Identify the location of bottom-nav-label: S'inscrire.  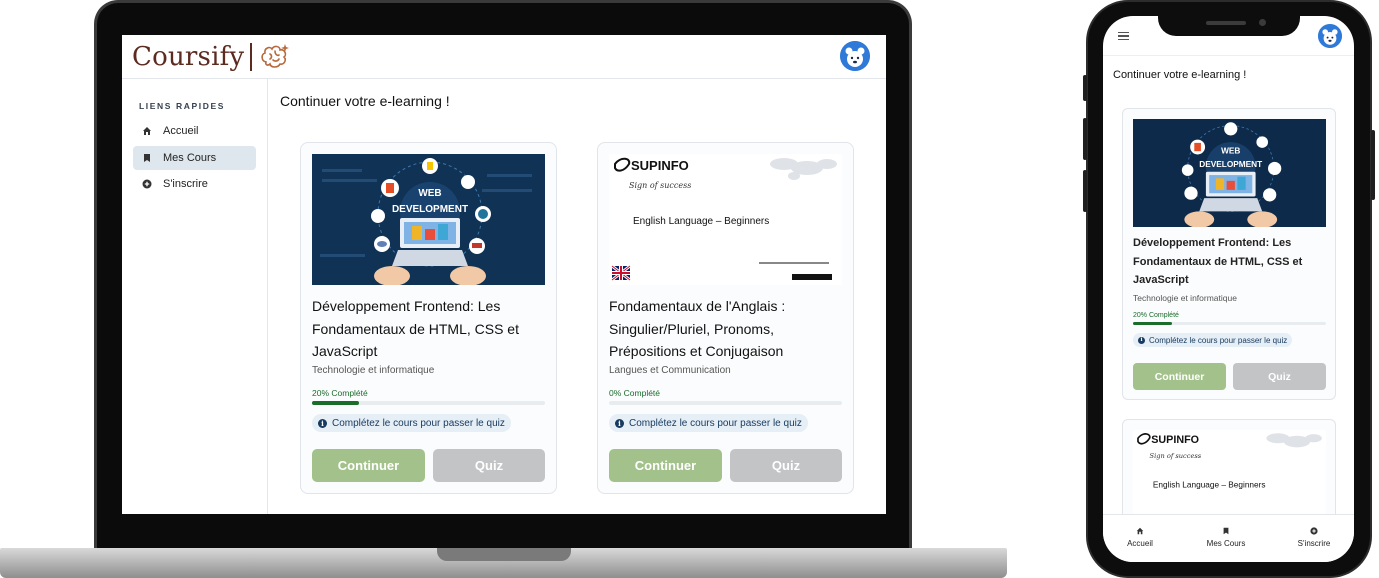
(1314, 543).